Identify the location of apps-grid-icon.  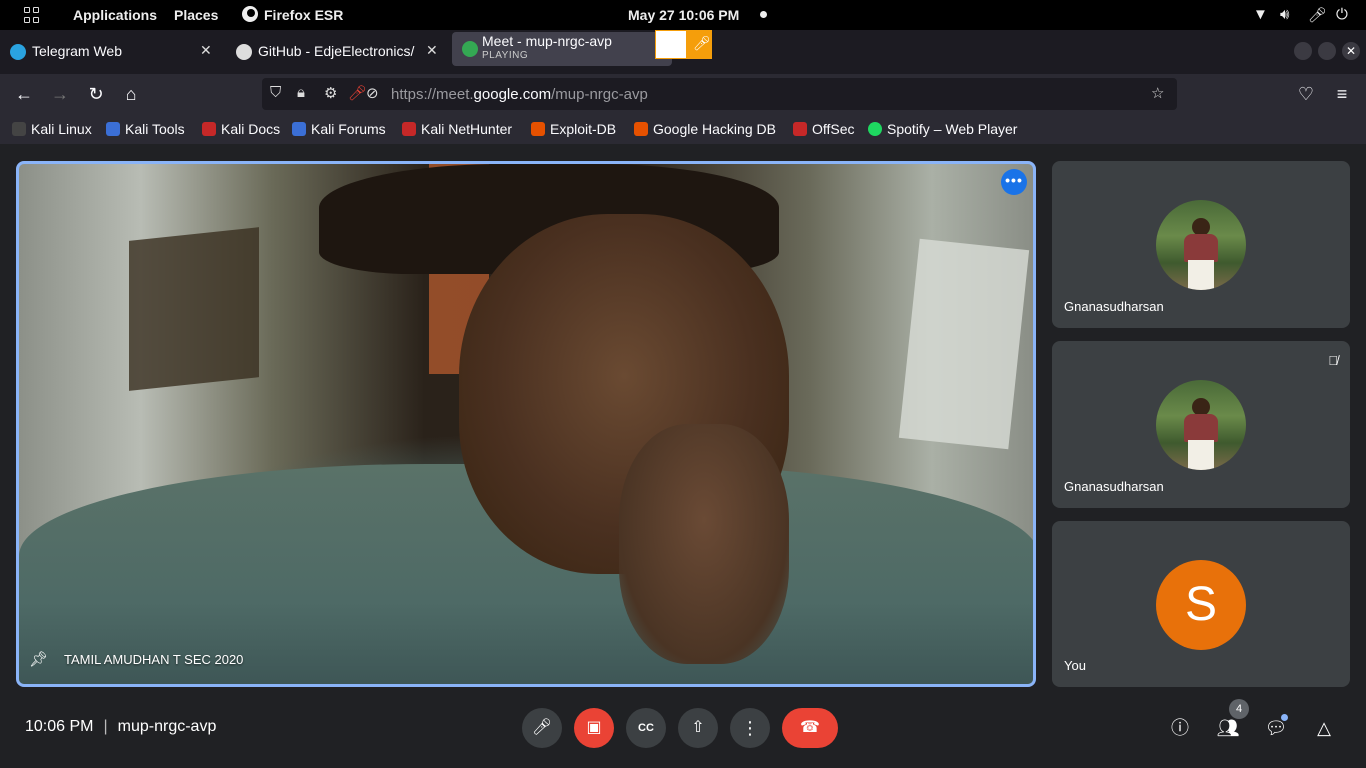
(32, 15).